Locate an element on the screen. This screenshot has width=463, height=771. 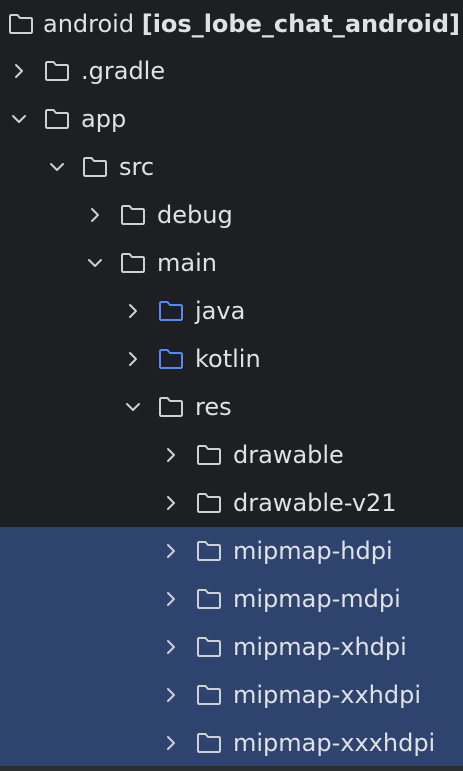
tree-node-label: drawable-v21 is located at coordinates (315, 503).